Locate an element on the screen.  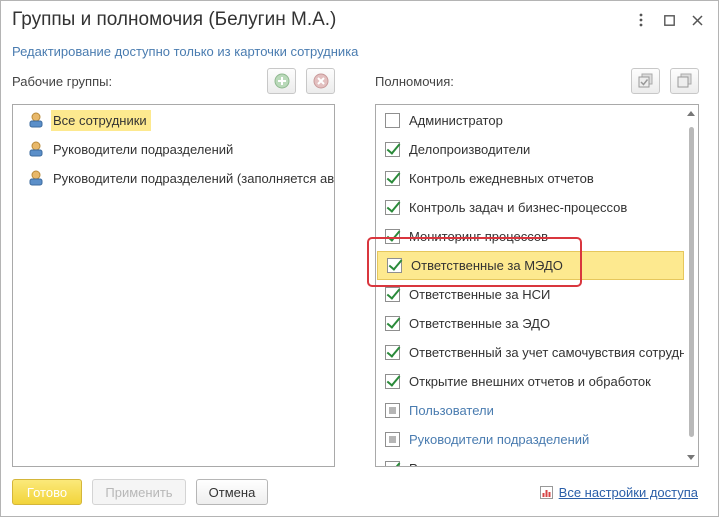
permission-row: Руководители подразделений is located at coordinates (529, 439).